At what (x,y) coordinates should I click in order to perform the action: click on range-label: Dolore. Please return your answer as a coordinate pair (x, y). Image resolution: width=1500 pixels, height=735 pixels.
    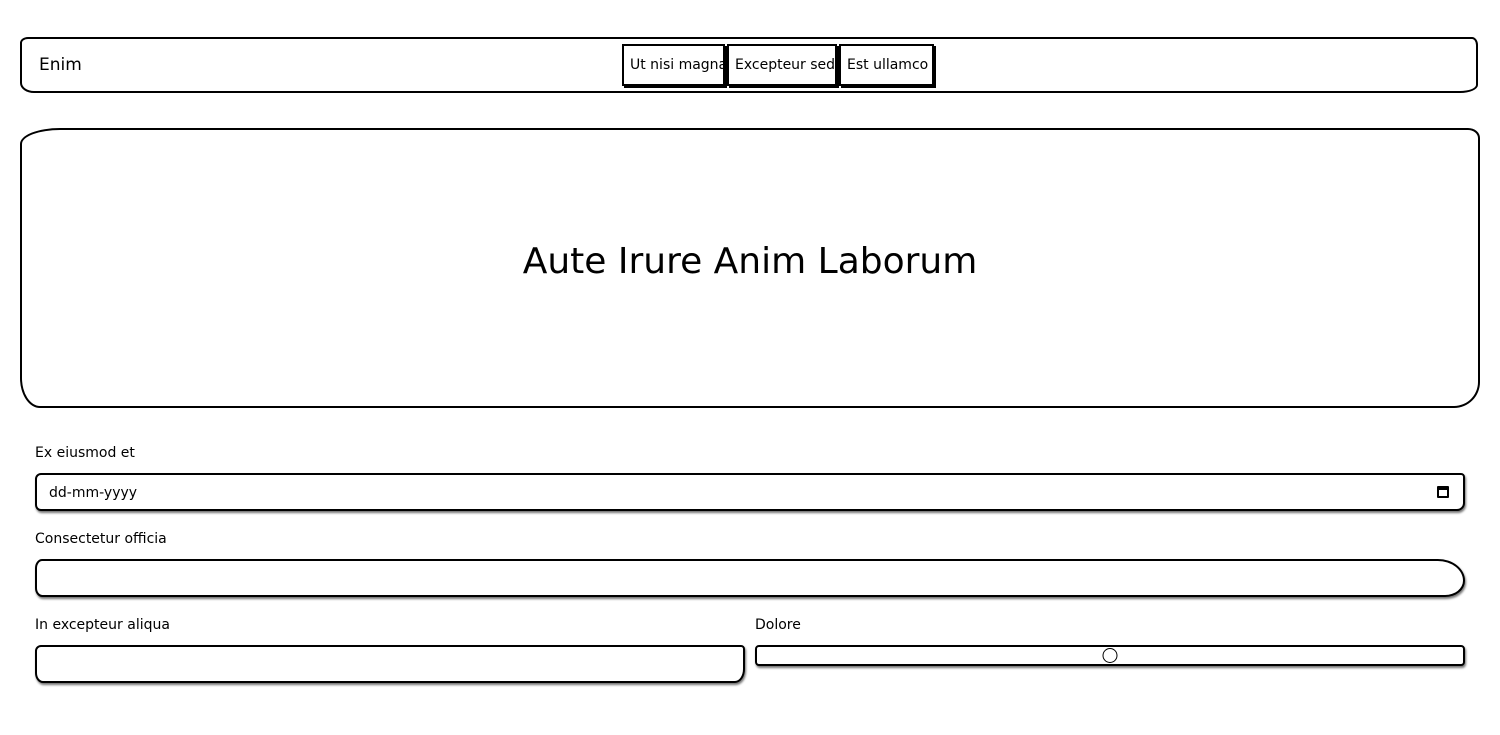
    Looking at the image, I should click on (778, 625).